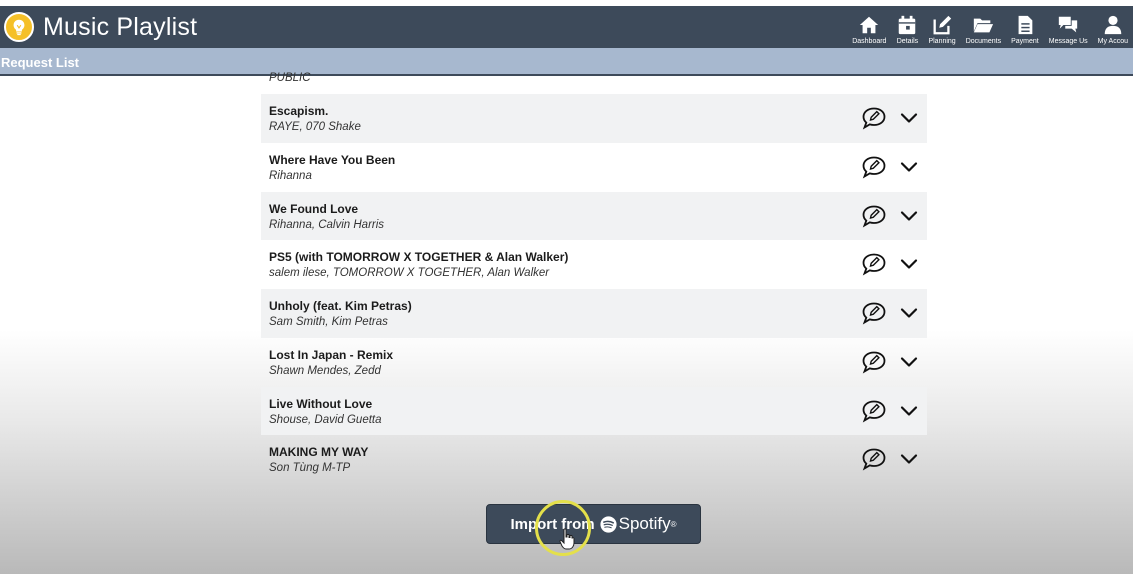 This screenshot has height=574, width=1133. What do you see at coordinates (983, 41) in the screenshot?
I see `nav-label: Documents` at bounding box center [983, 41].